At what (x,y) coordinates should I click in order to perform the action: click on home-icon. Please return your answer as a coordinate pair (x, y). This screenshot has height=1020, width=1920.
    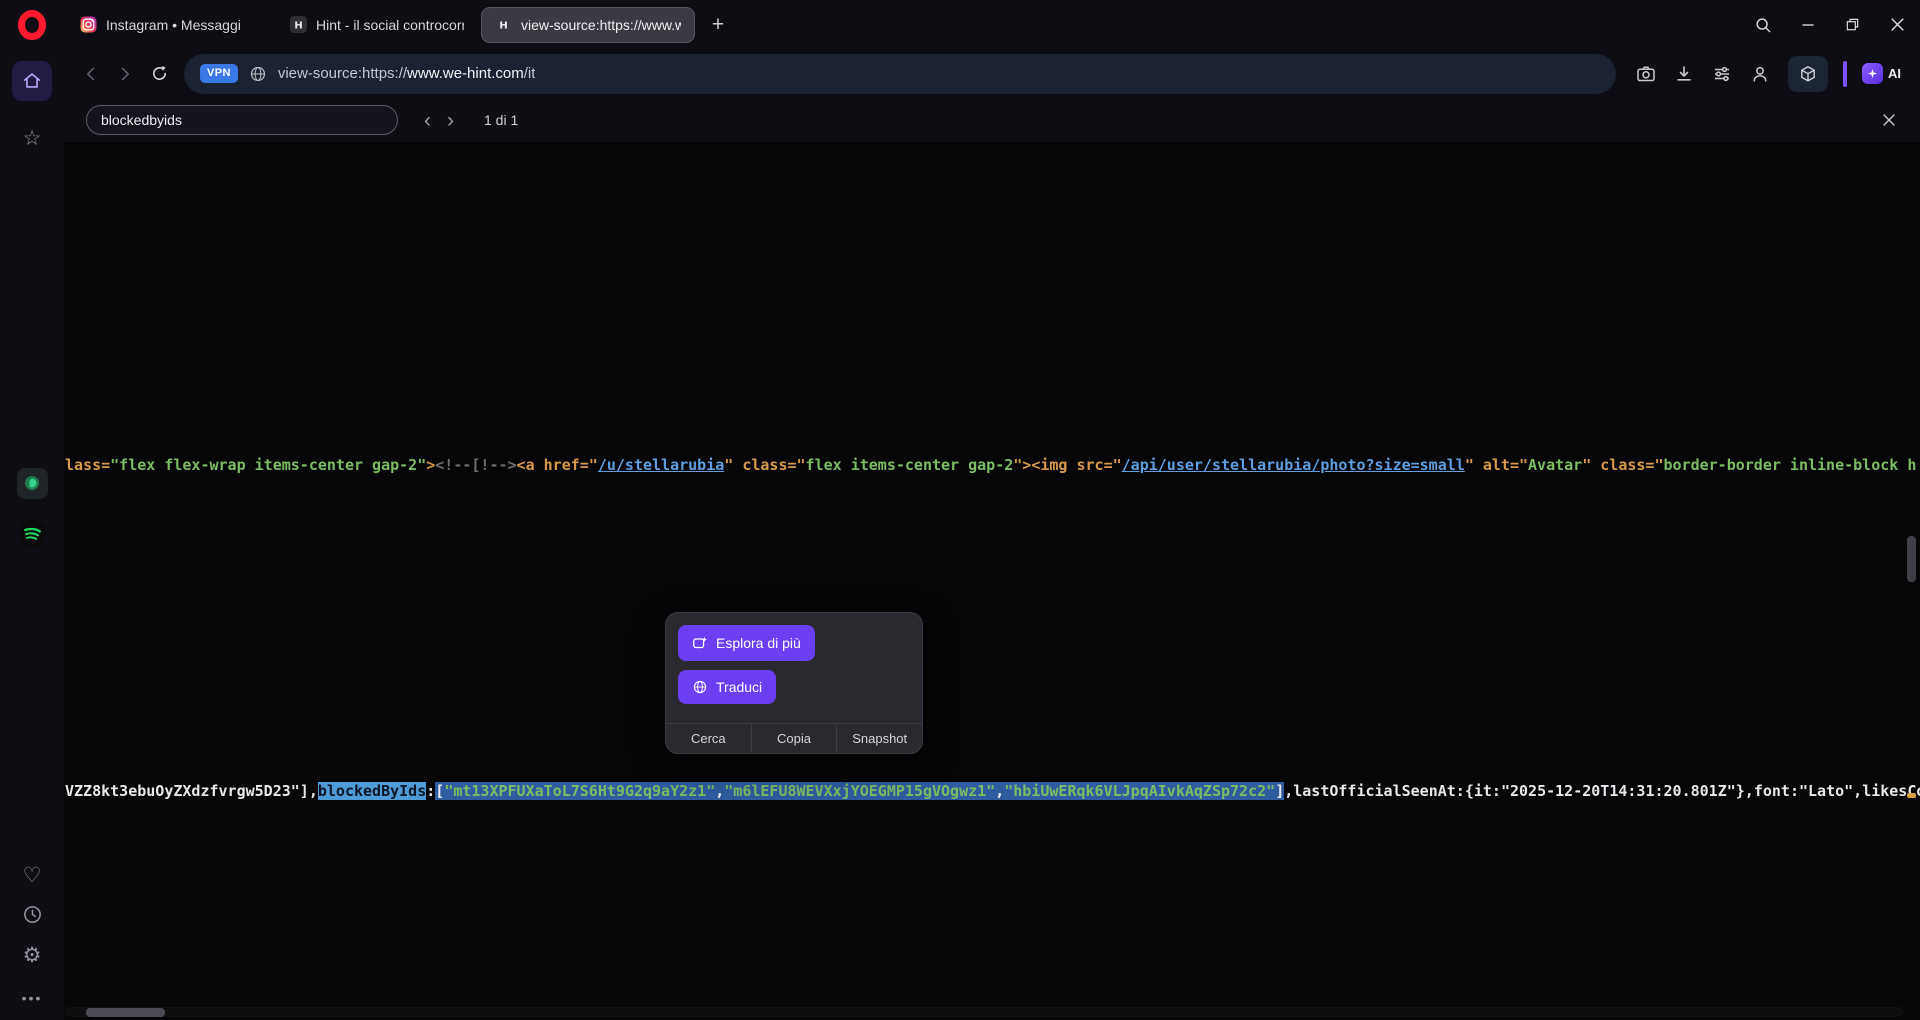
    Looking at the image, I should click on (32, 80).